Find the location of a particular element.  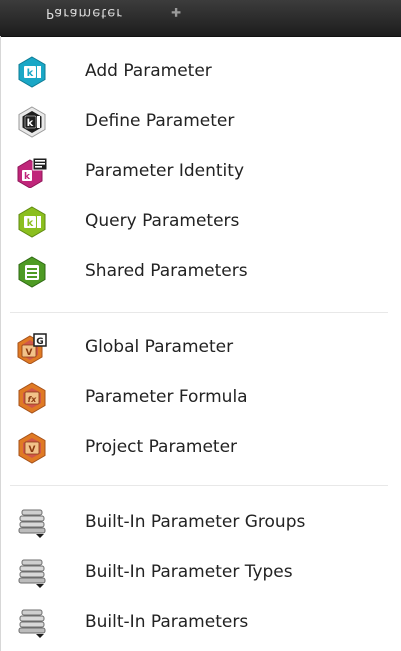

builtin-parameter-groups-icon is located at coordinates (32, 523).